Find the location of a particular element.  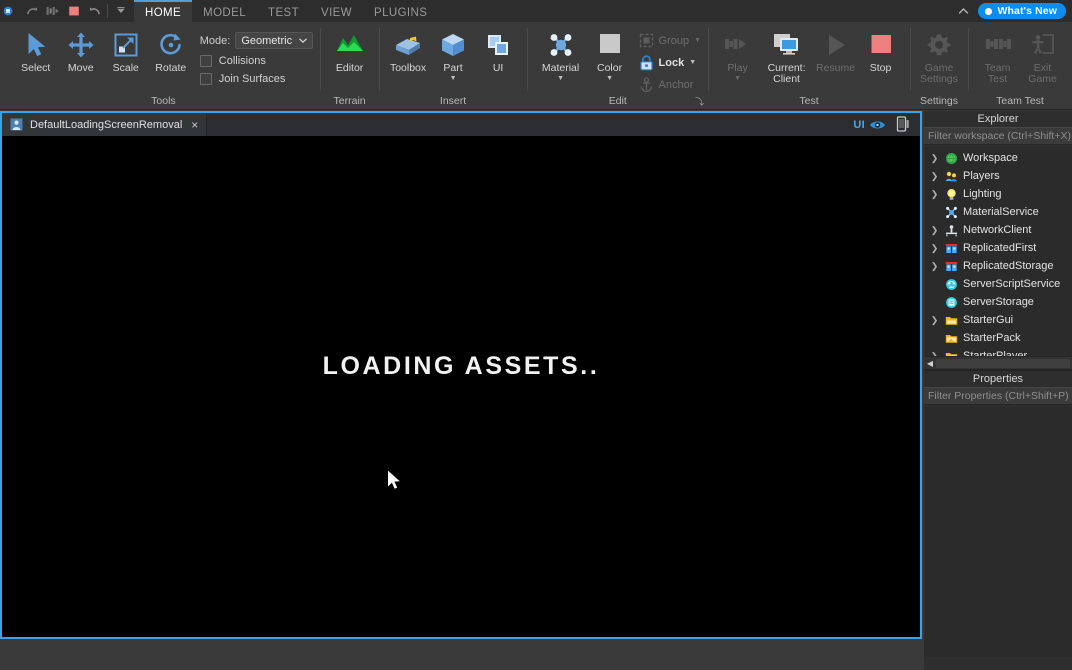

close-icon: × is located at coordinates (193, 125).